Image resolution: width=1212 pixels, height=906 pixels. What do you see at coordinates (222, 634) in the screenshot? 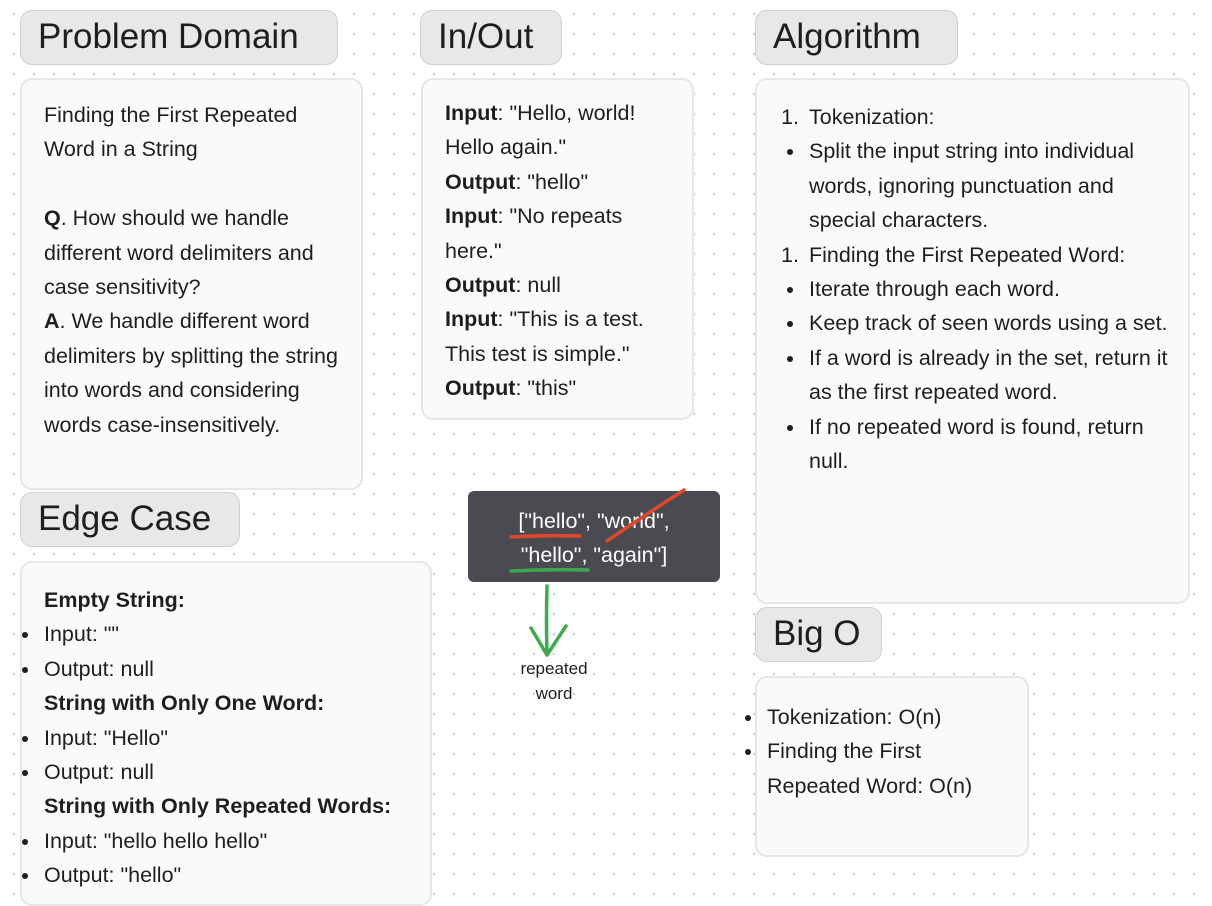
I see `edge-case-item: Input: ""` at bounding box center [222, 634].